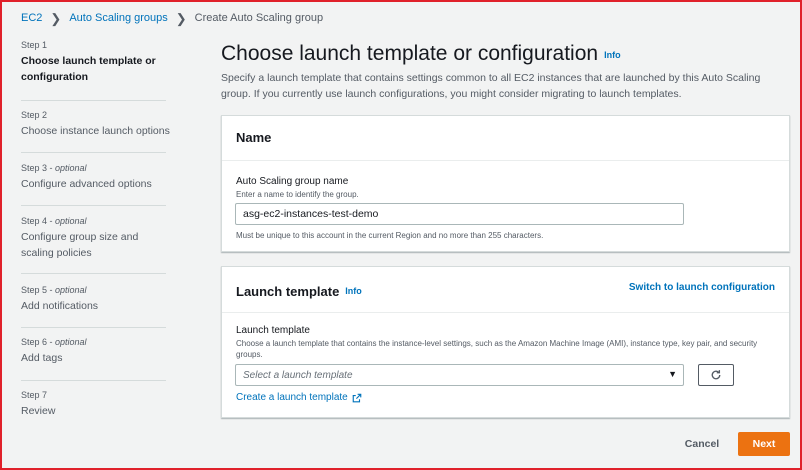 Image resolution: width=802 pixels, height=470 pixels. What do you see at coordinates (297, 194) in the screenshot?
I see `field-hint: Enter a name to identify the group.` at bounding box center [297, 194].